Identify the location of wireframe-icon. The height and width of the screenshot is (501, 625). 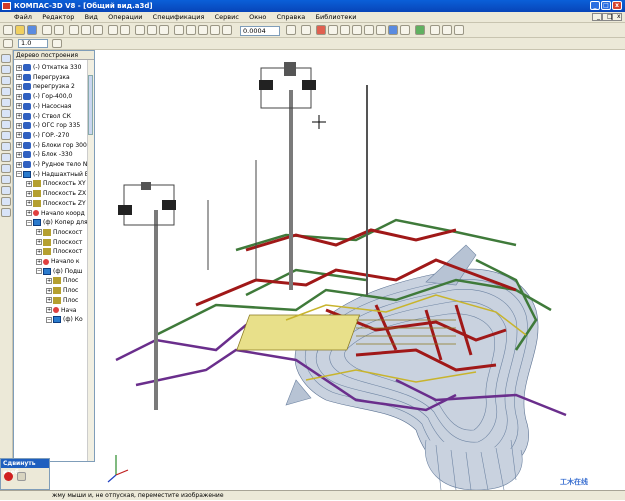
(357, 30).